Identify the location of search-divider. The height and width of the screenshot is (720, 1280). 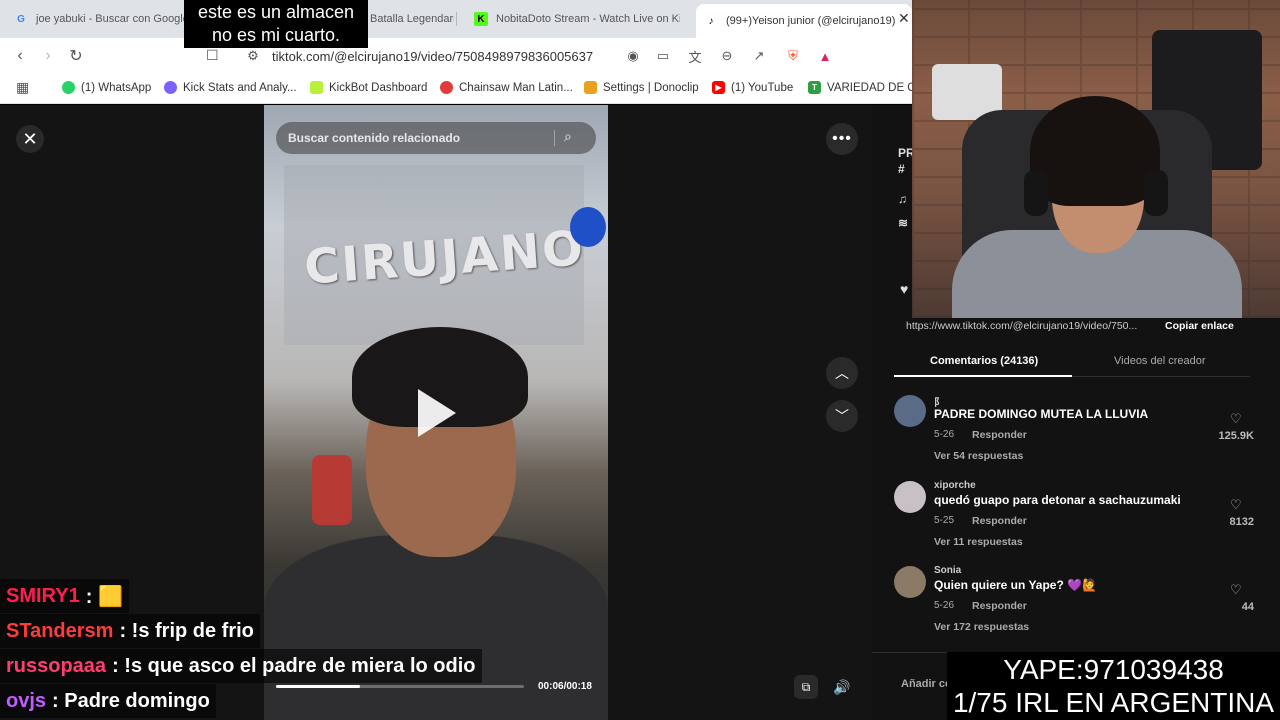
(554, 138).